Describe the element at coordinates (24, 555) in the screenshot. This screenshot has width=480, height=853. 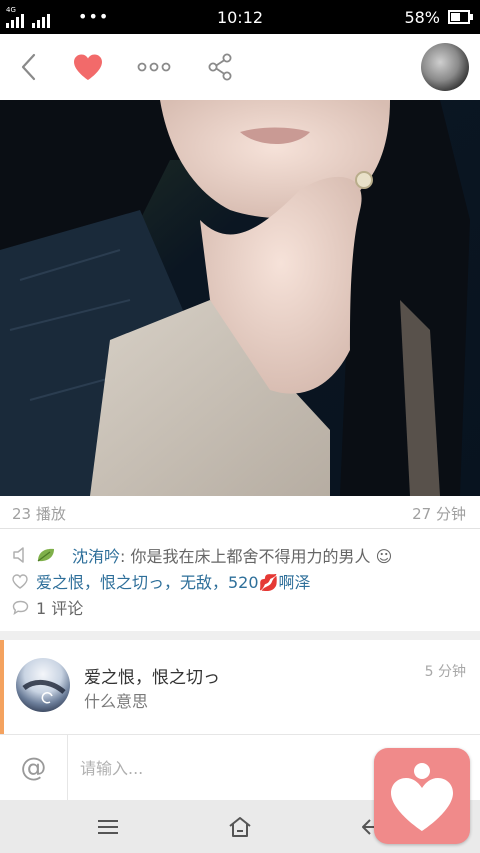
I see `speaker-icon` at that location.